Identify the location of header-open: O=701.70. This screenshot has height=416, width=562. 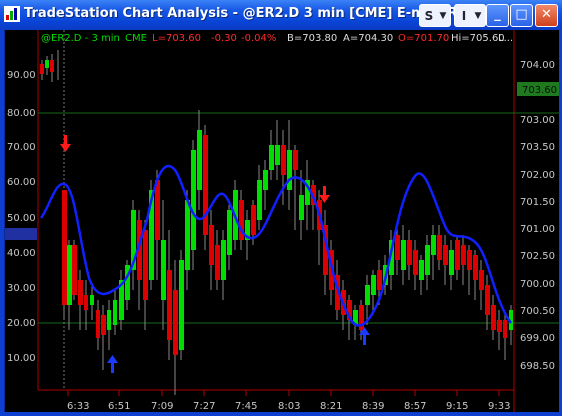
(423, 38).